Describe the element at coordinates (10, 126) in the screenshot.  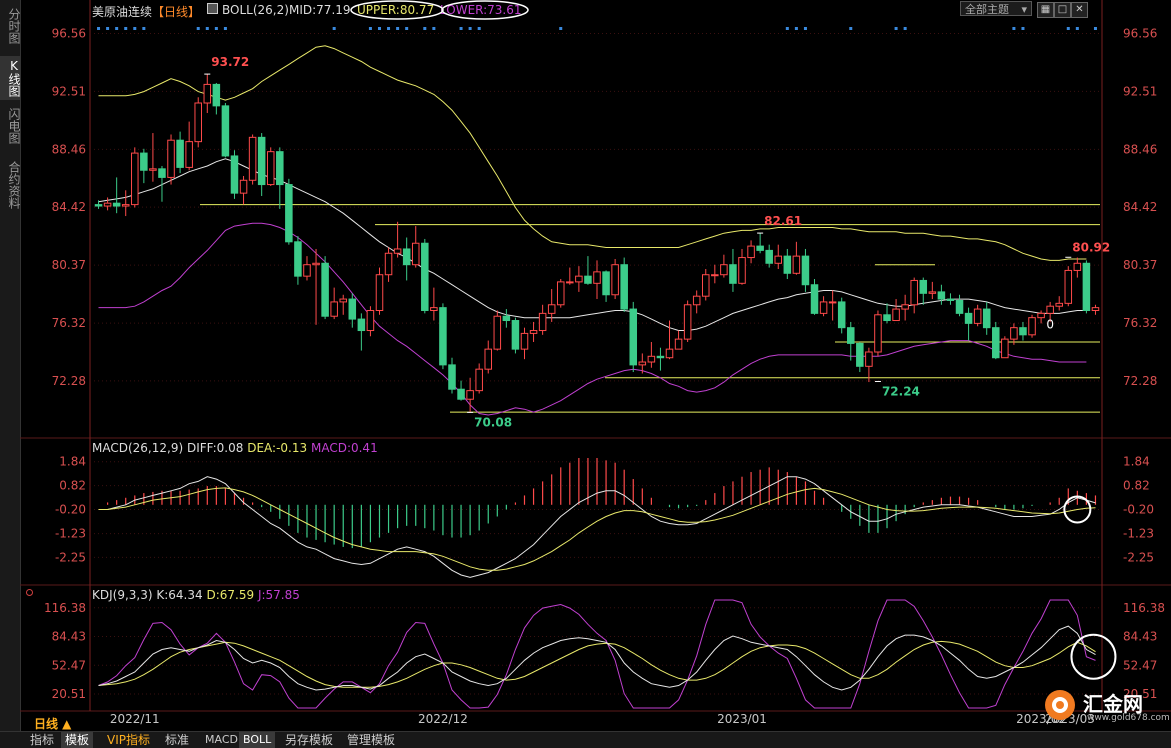
I see `tab-flash-chart: 闪电图` at that location.